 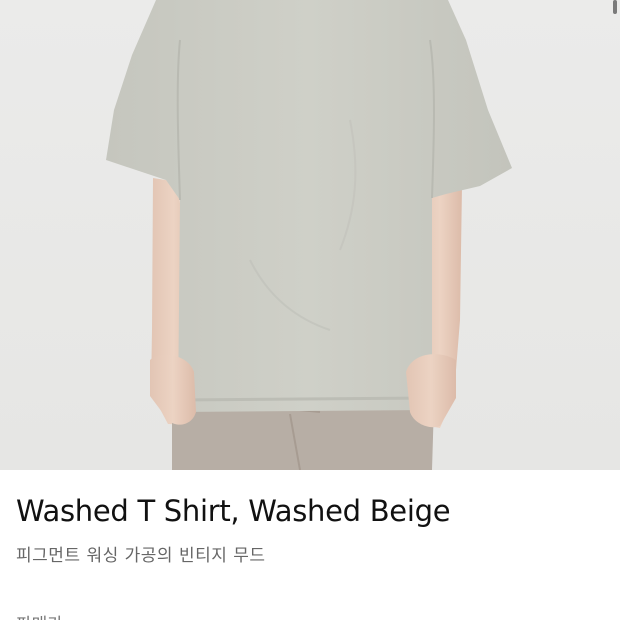 I want to click on product-title: Washed T Shirt, Washed Beige, so click(x=233, y=511).